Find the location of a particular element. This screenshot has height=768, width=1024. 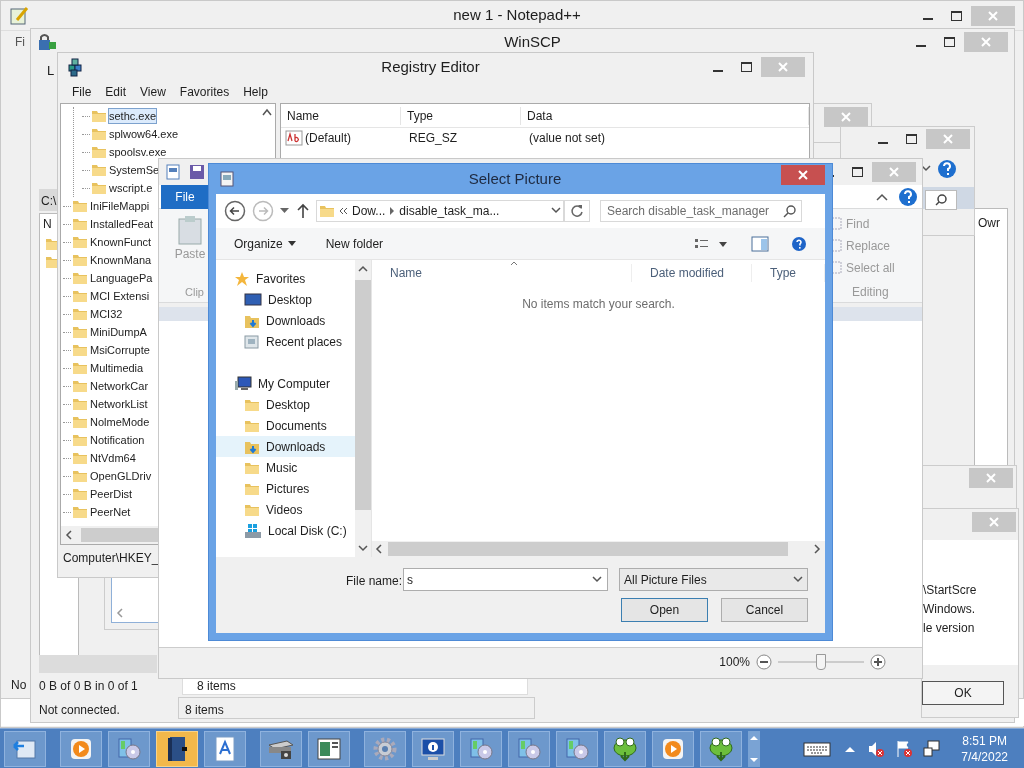

nav-item: Music is located at coordinates (286, 467).